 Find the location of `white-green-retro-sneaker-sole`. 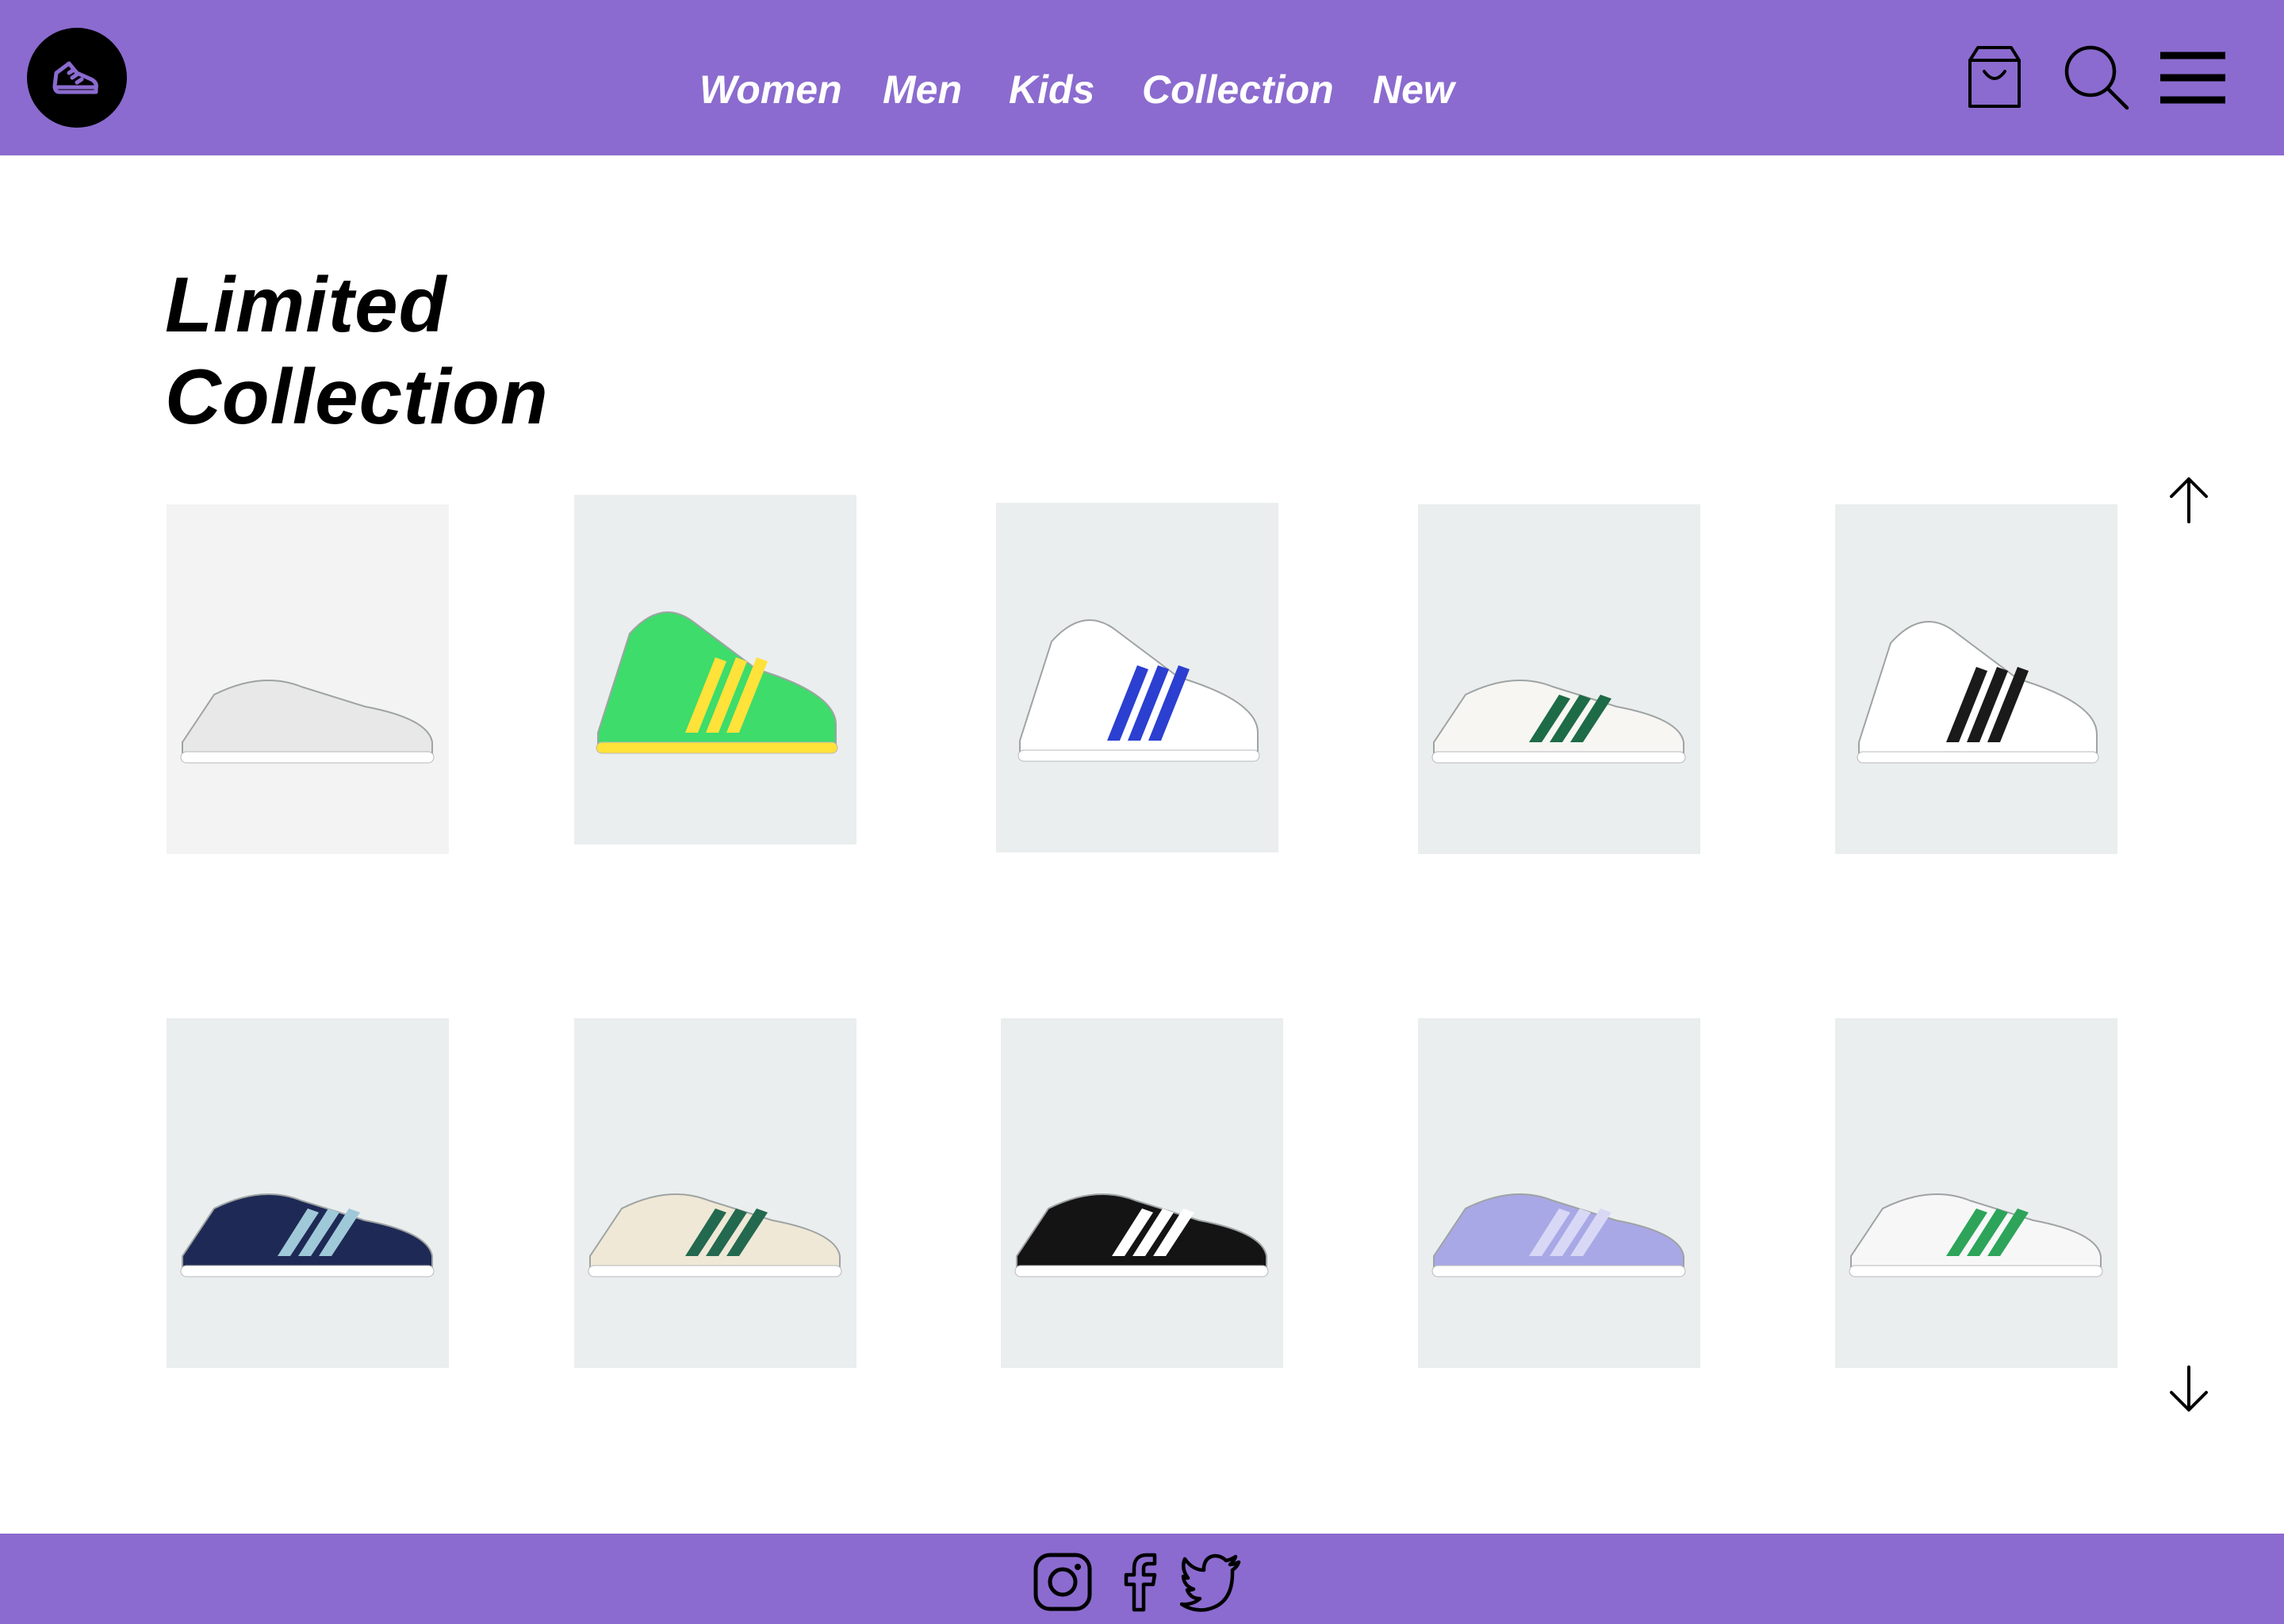

white-green-retro-sneaker-sole is located at coordinates (1558, 757).